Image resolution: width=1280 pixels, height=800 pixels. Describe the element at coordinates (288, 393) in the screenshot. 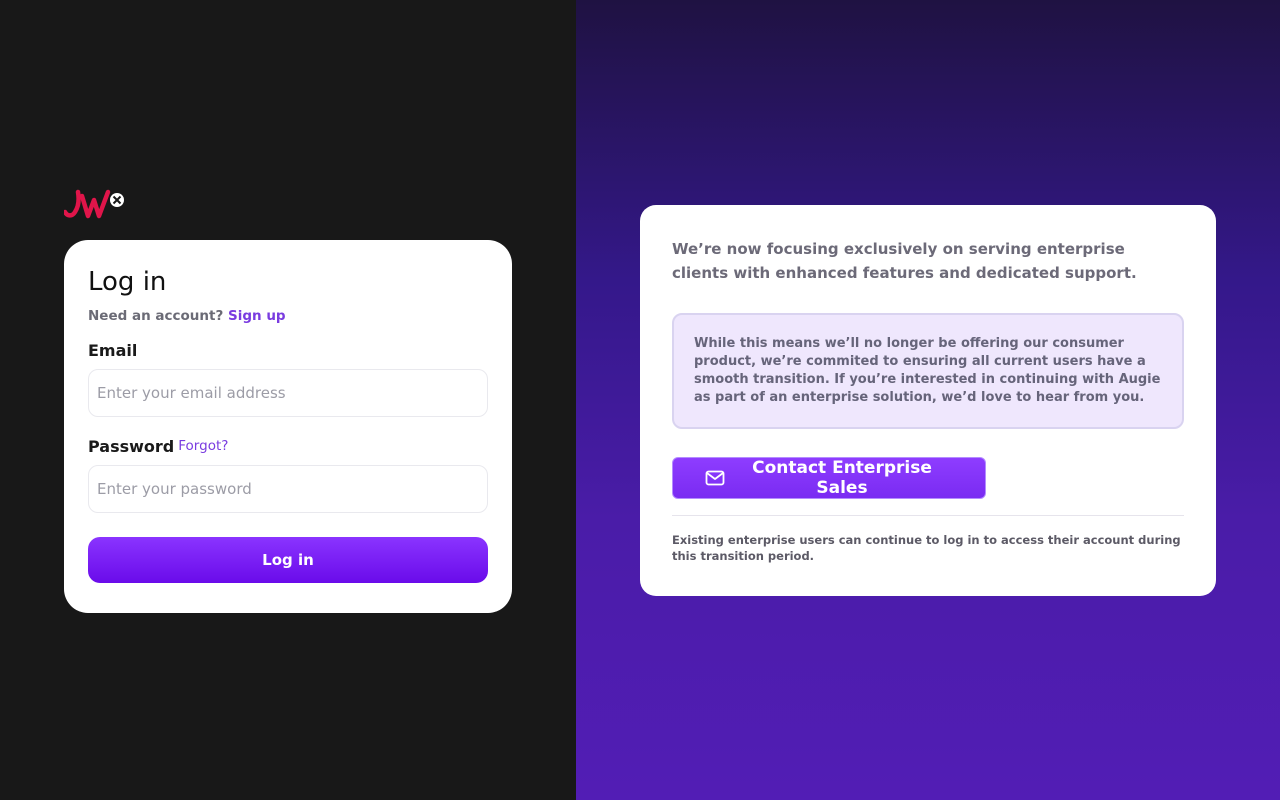

I see `email-field` at that location.